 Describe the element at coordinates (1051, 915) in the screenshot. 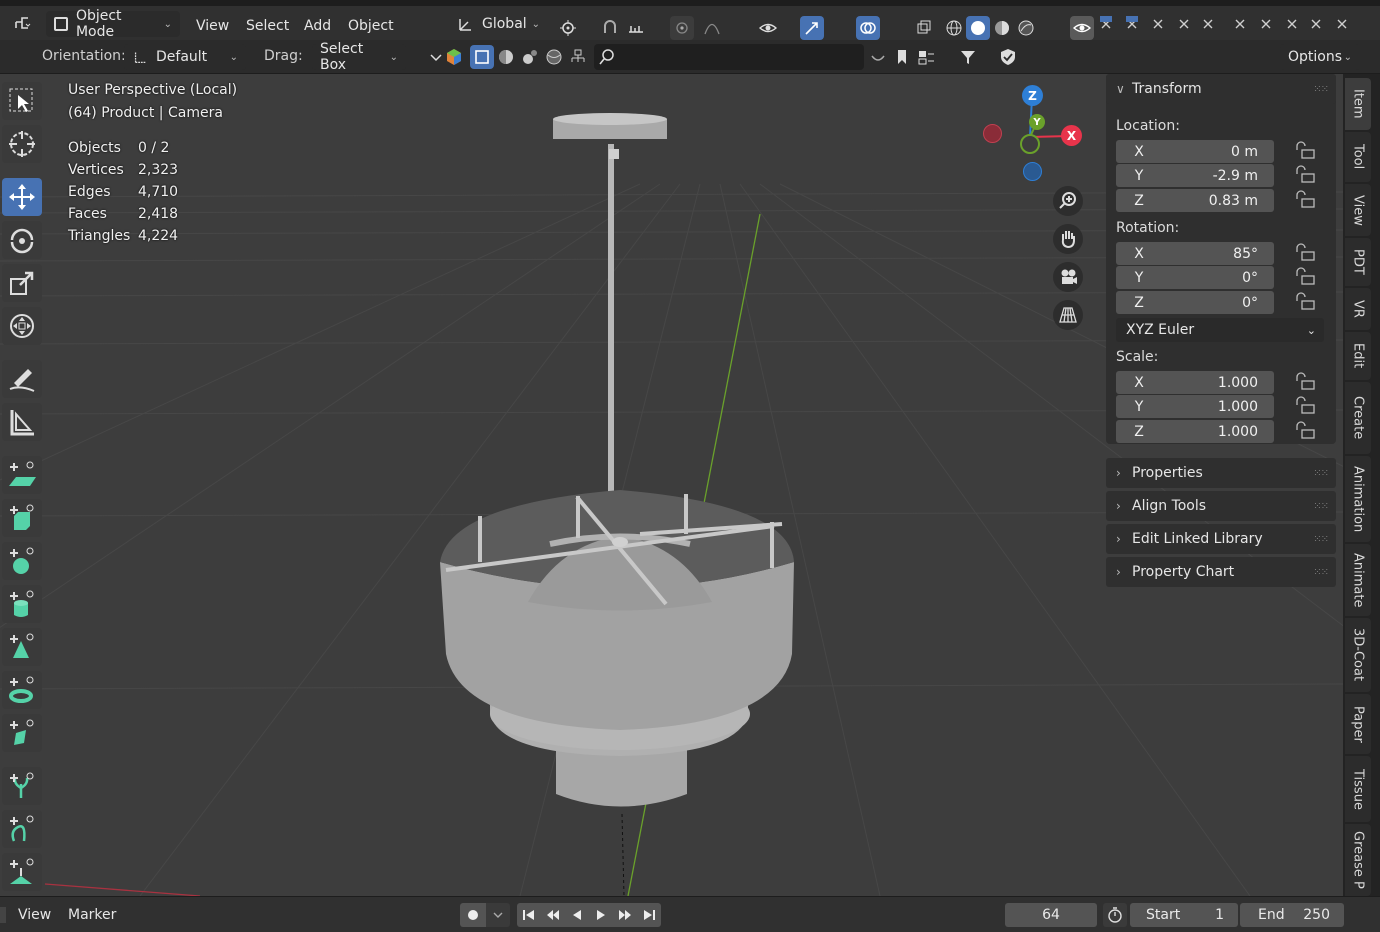

I see `current-frame-field: 64` at that location.